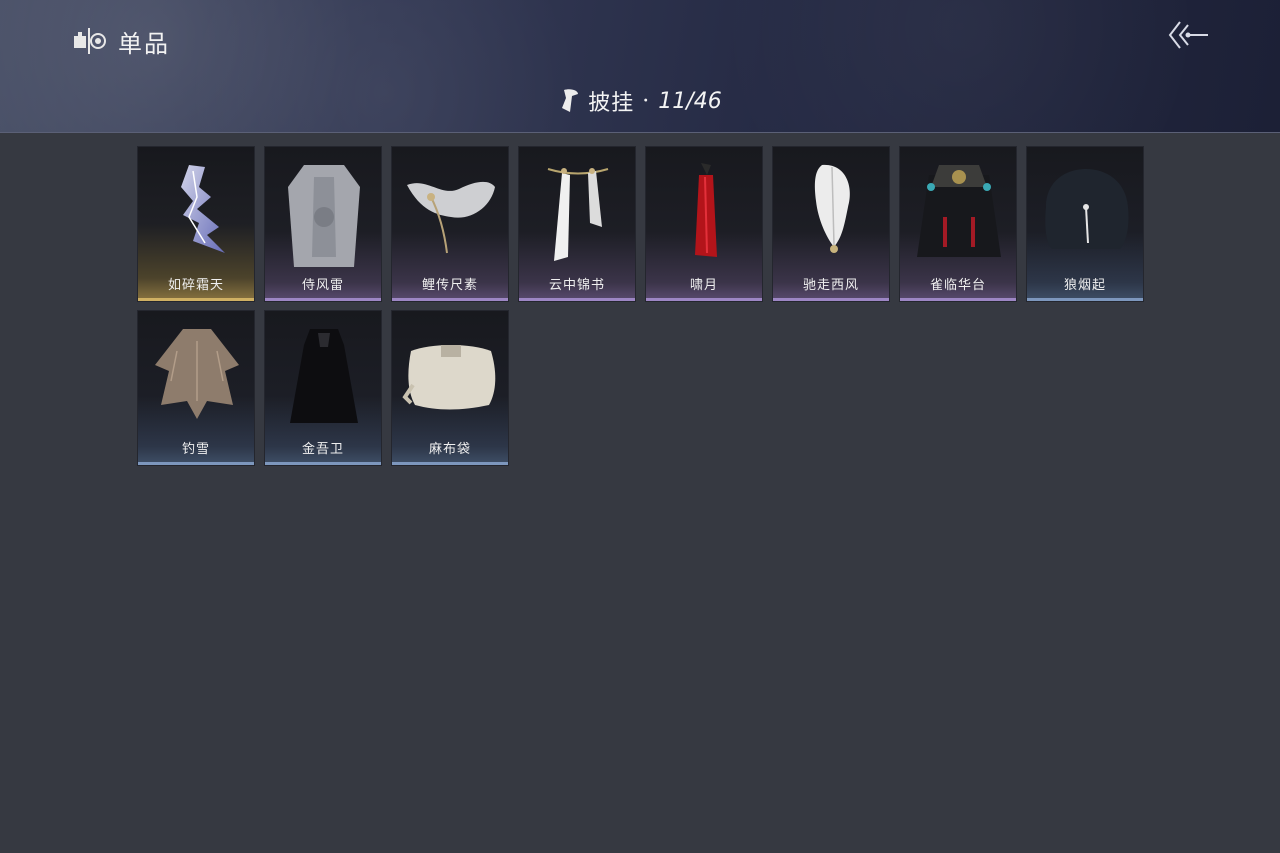  What do you see at coordinates (957, 285) in the screenshot?
I see `item-name: 雀临华台` at bounding box center [957, 285].